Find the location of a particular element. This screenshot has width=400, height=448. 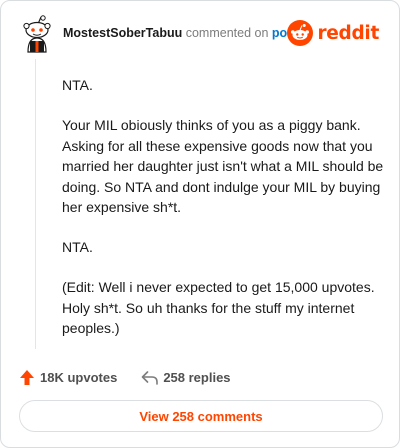

replies-button: 258 replies is located at coordinates (186, 377).